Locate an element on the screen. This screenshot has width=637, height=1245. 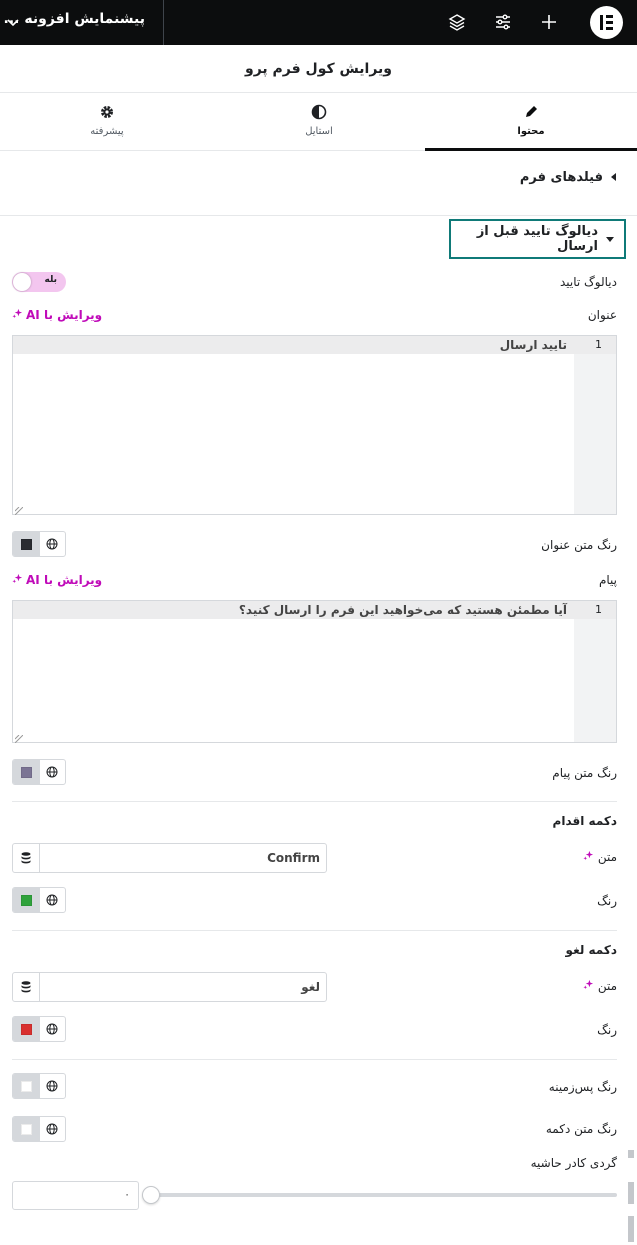
gear-icon is located at coordinates (107, 112).